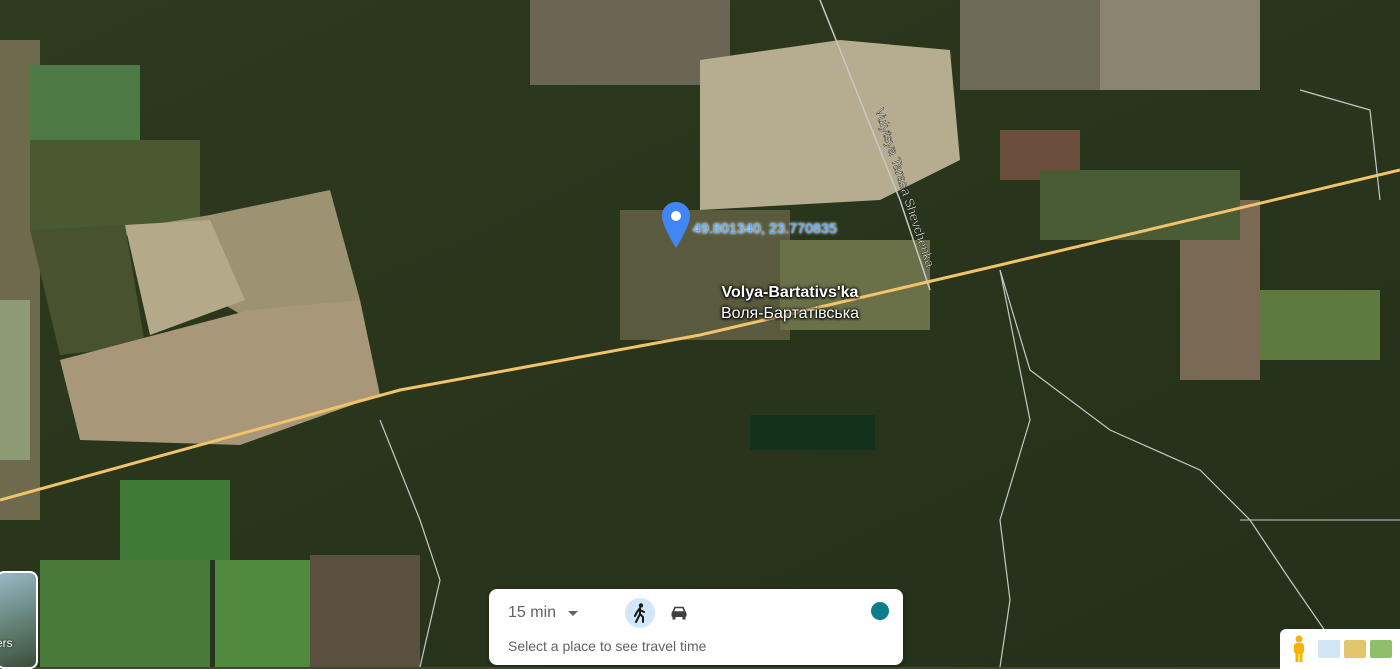 The height and width of the screenshot is (669, 1400). What do you see at coordinates (696, 627) in the screenshot?
I see `travel-time-card: 15 min Select a place to see travel time` at bounding box center [696, 627].